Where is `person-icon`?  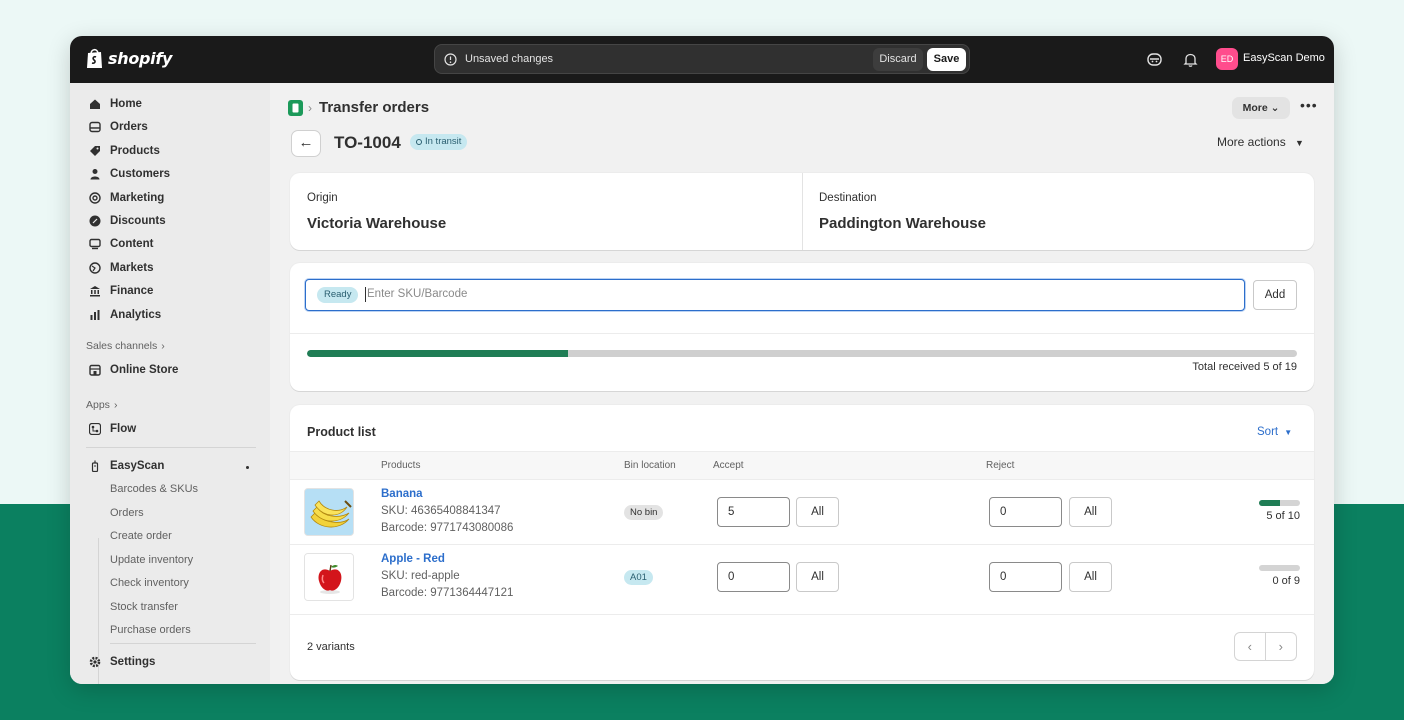 person-icon is located at coordinates (95, 174).